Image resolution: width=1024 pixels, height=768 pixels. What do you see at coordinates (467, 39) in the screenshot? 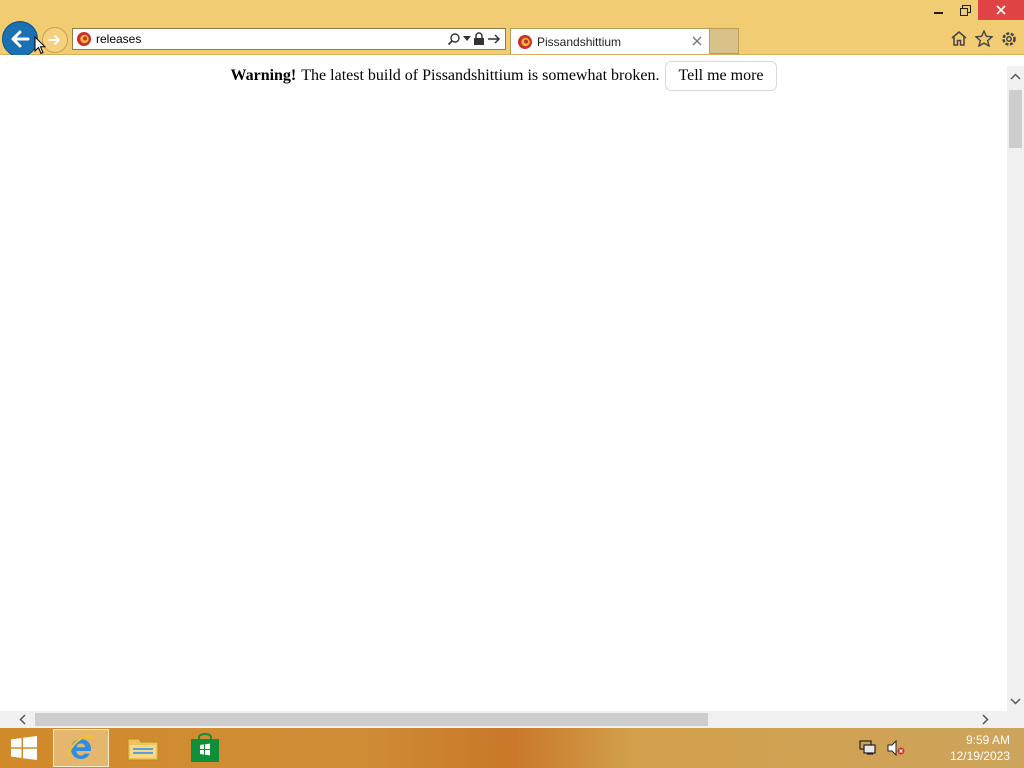
I see `dropdown-chevron-icon` at bounding box center [467, 39].